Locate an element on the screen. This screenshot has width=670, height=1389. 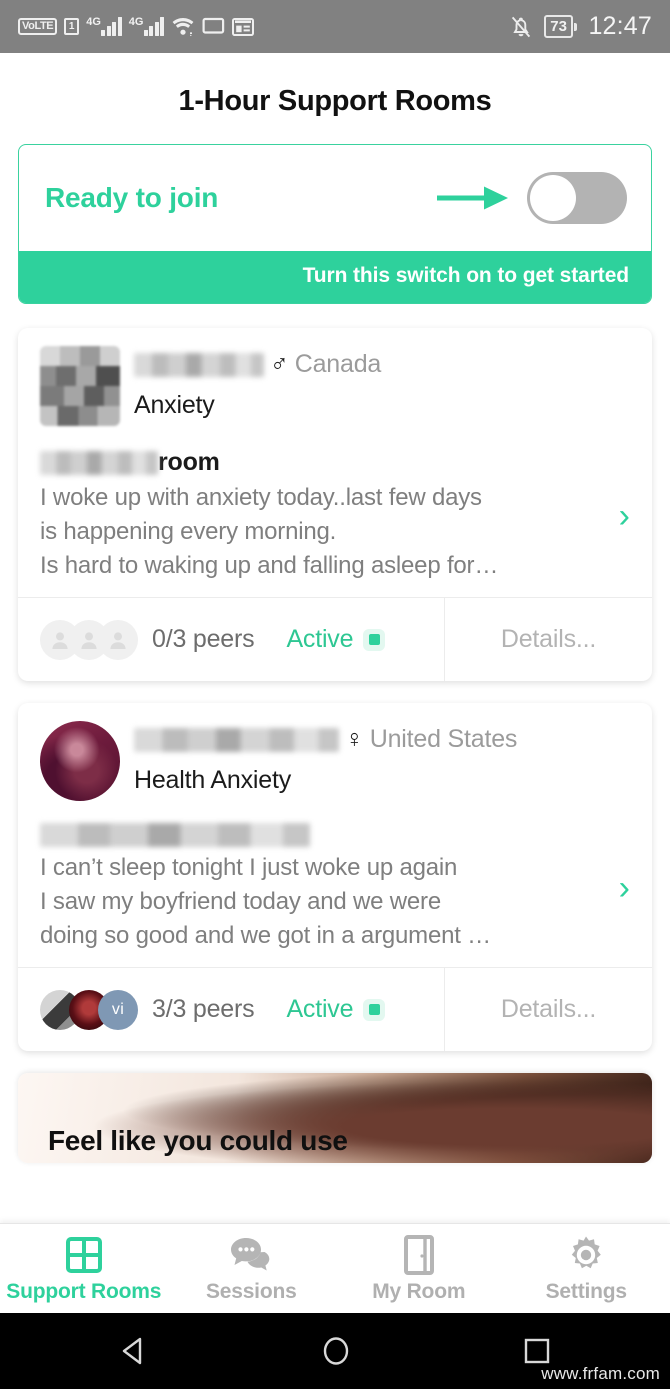
room-card-header-text: ♀ United States Health Anxiety is located at coordinates (382, 761).